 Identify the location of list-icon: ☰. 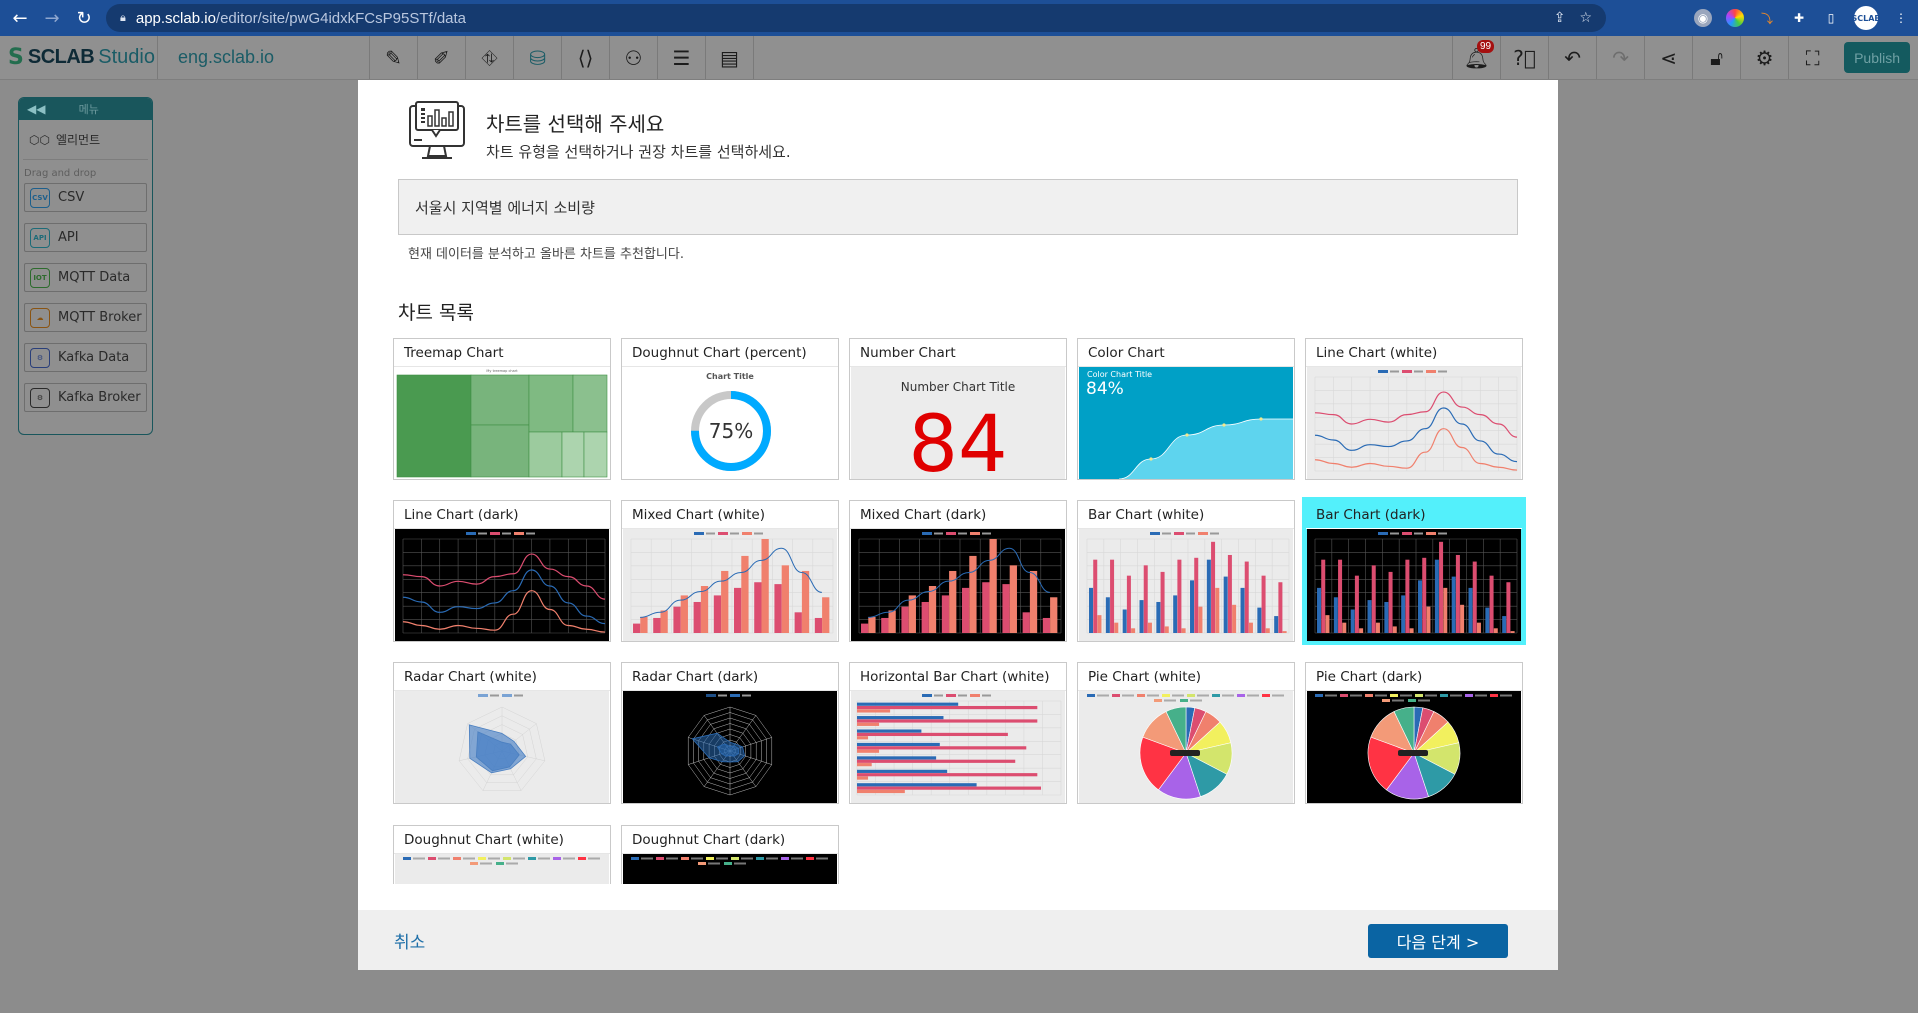
(682, 57).